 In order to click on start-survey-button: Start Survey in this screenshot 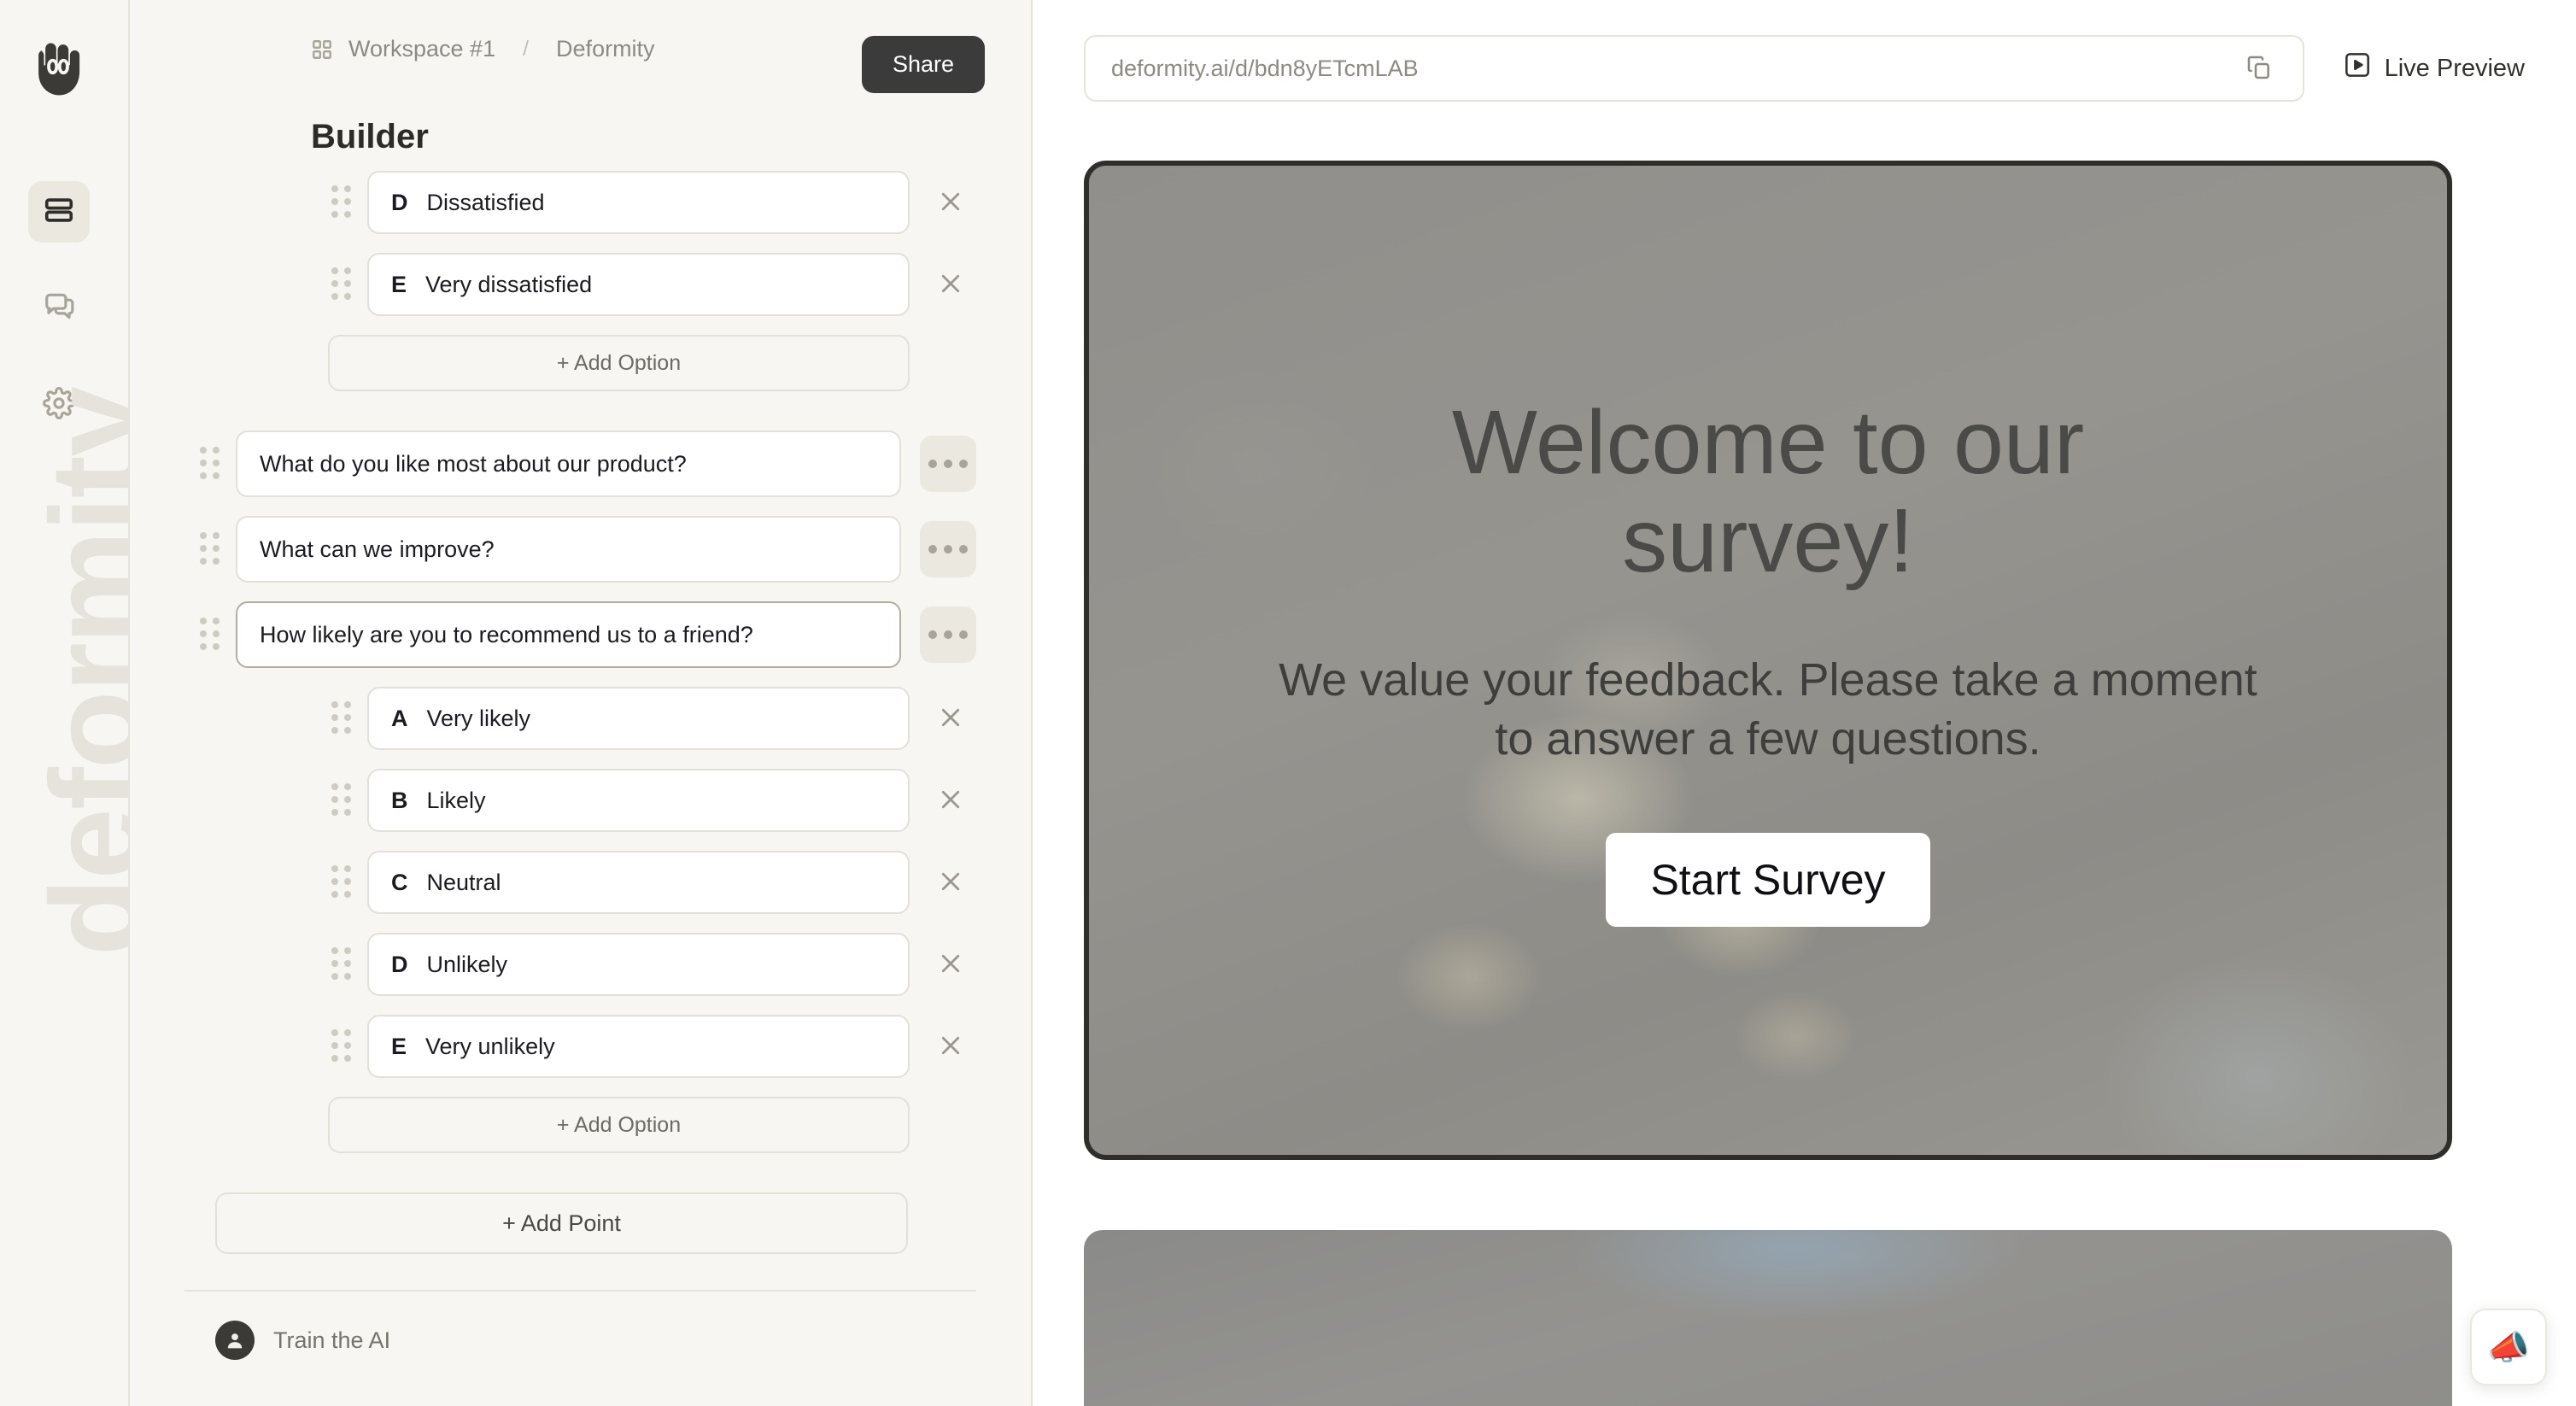, I will do `click(1768, 879)`.